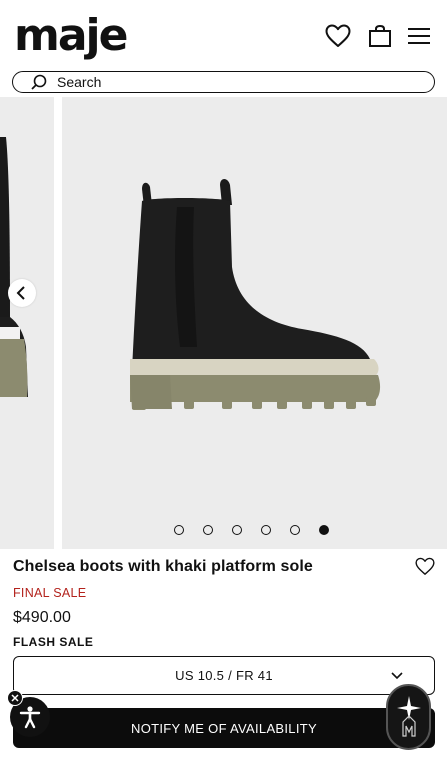 The height and width of the screenshot is (768, 447). What do you see at coordinates (380, 36) in the screenshot?
I see `shopping-bag-icon` at bounding box center [380, 36].